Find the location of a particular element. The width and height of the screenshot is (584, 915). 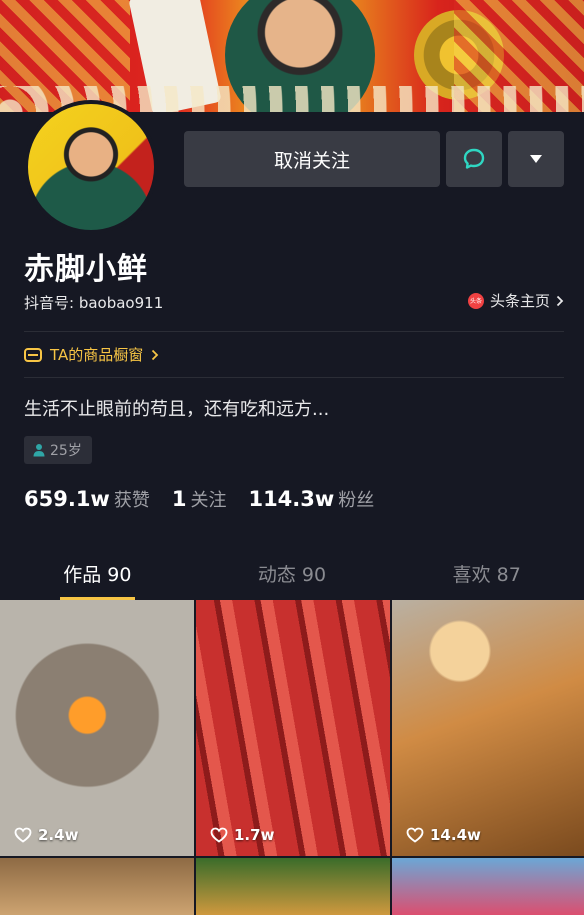

likes-label: 获赞 is located at coordinates (131, 500).